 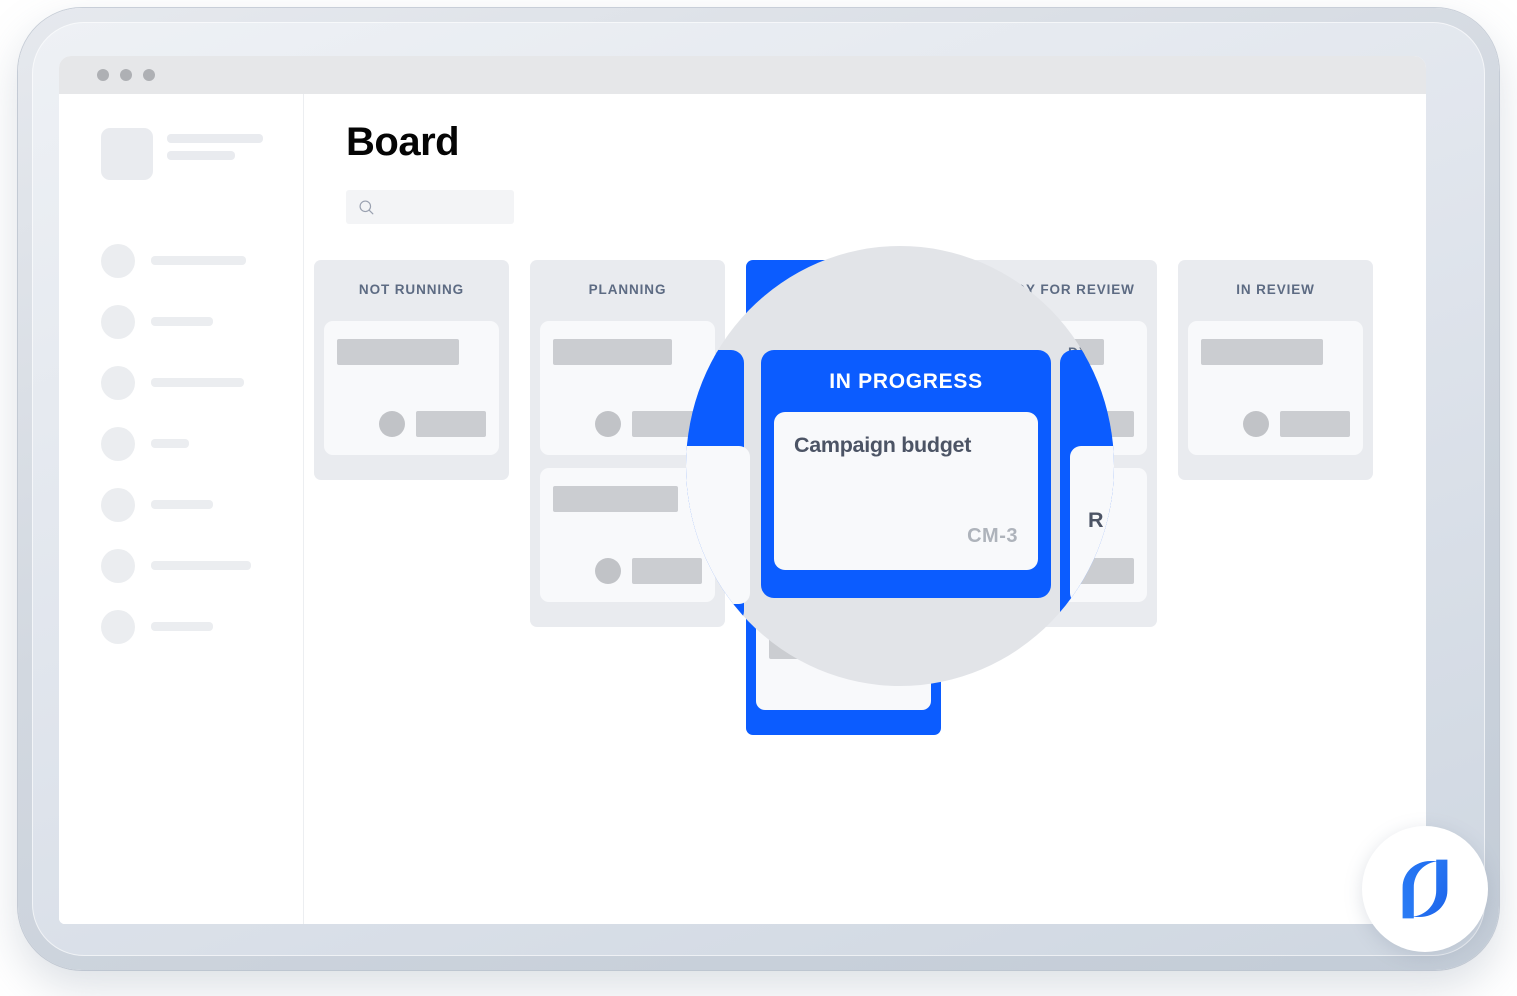 What do you see at coordinates (906, 381) in the screenshot?
I see `magnifier-column-title: IN PROGRESS` at bounding box center [906, 381].